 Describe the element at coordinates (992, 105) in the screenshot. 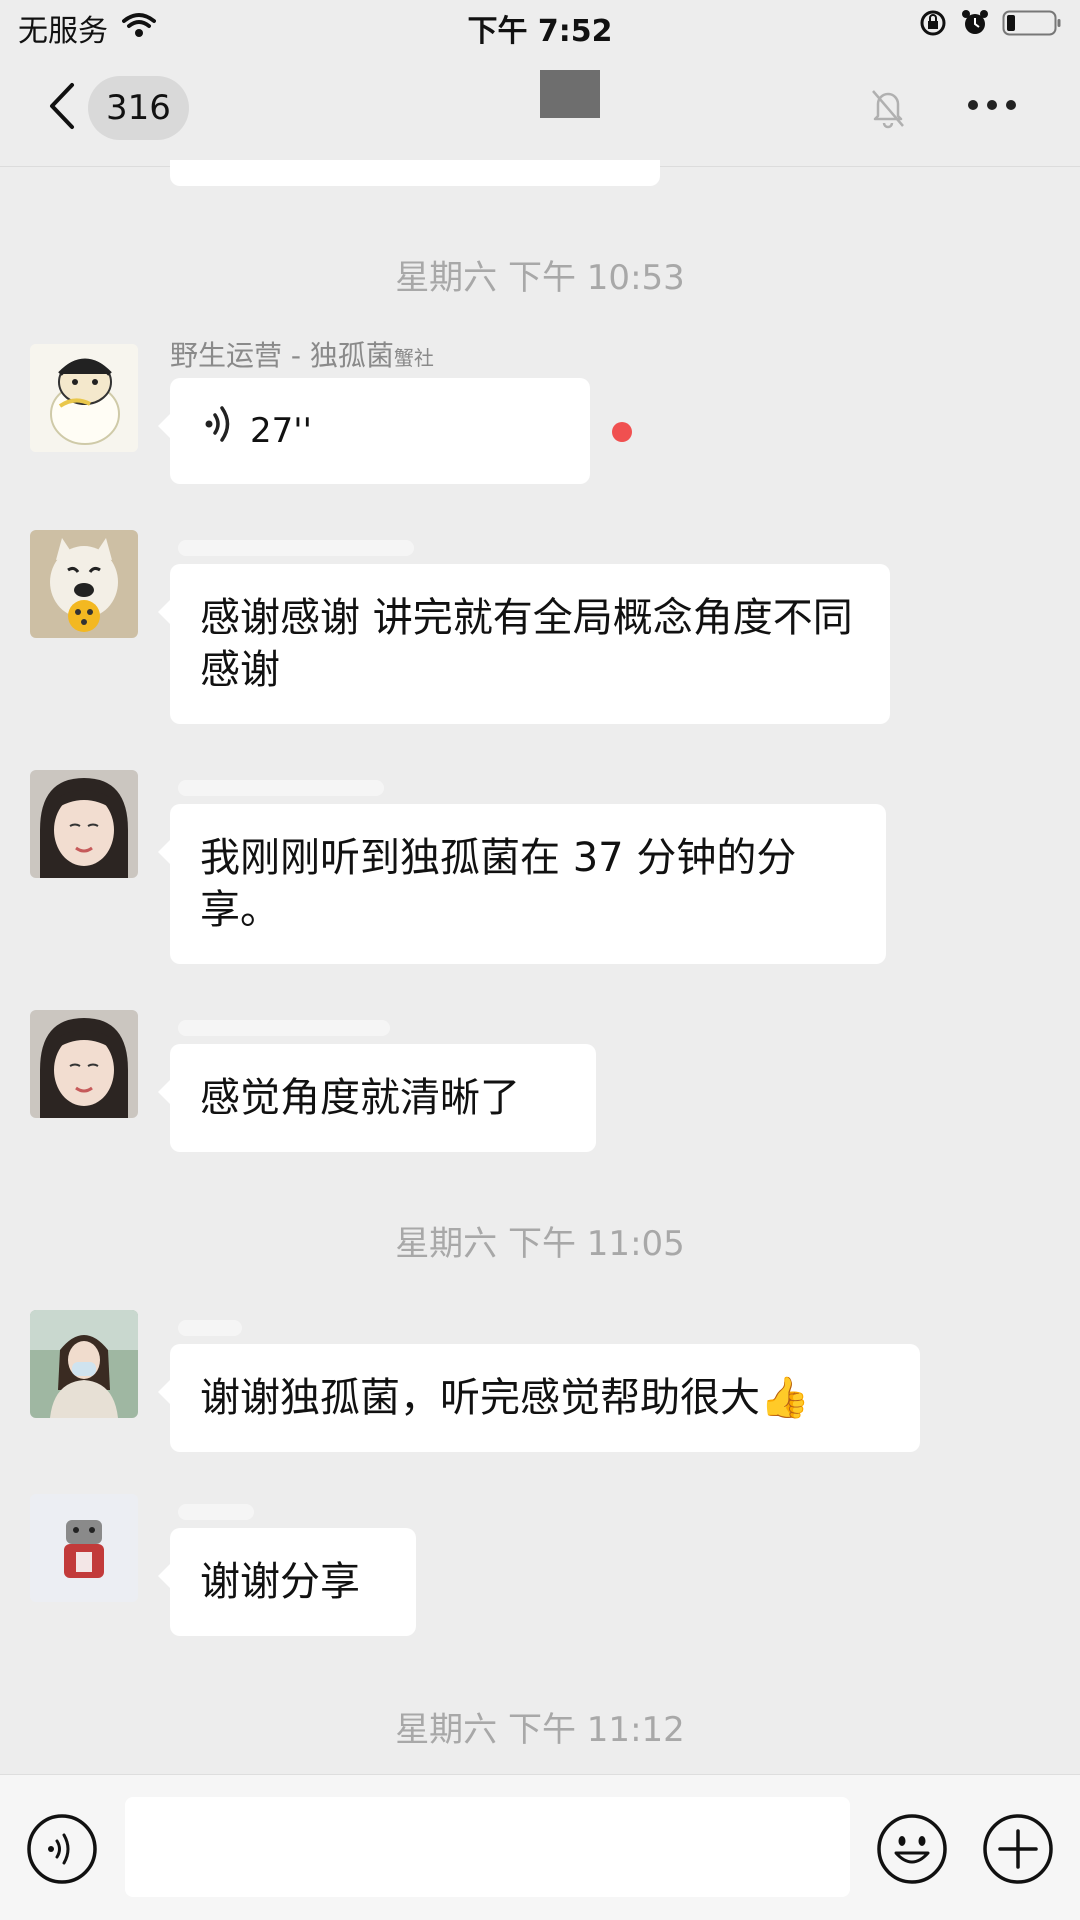

I see `more-menu-icon` at that location.